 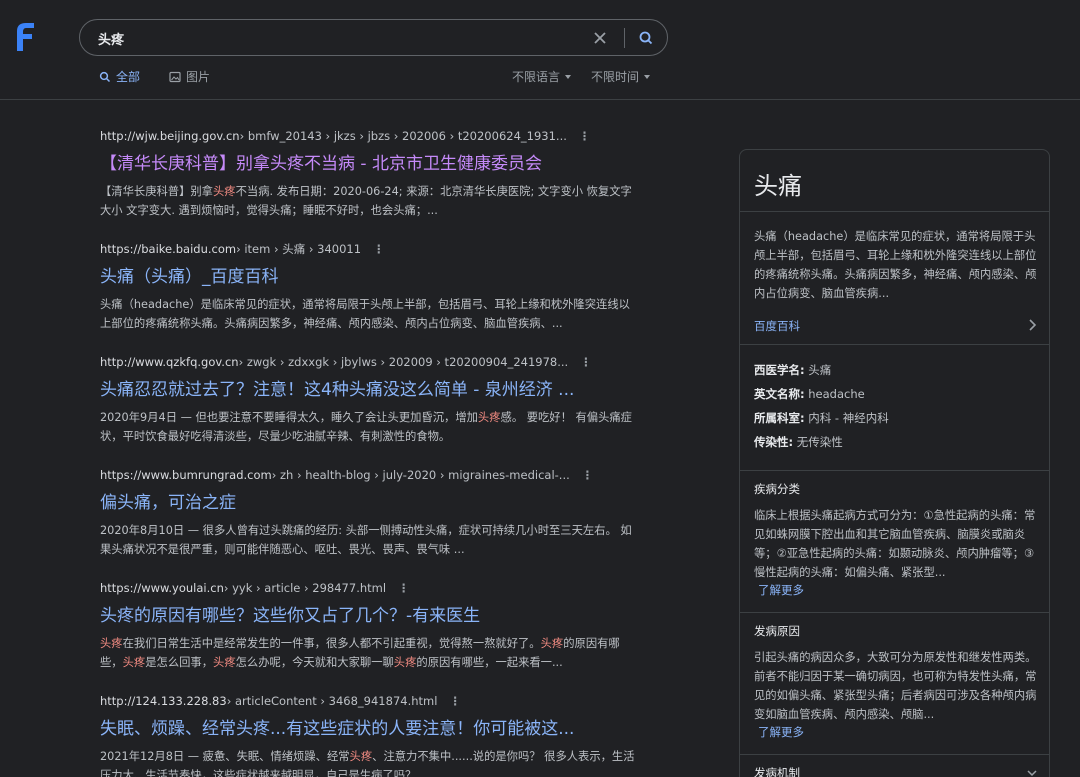 What do you see at coordinates (370, 277) in the screenshot?
I see `result-title: 头痛（头痛）_百度百科` at bounding box center [370, 277].